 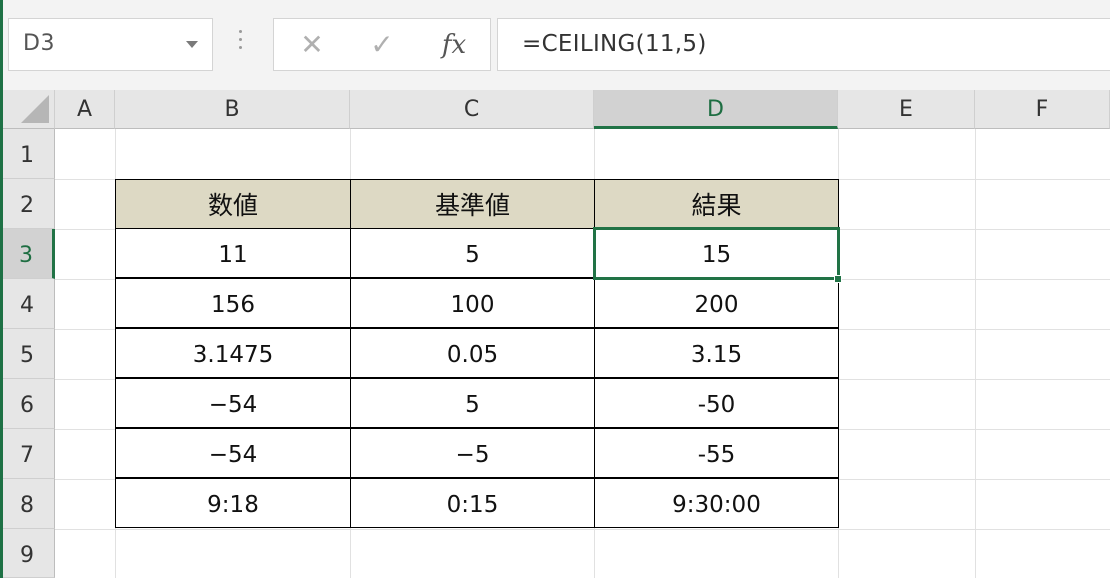 I want to click on name-box-value: D3, so click(x=39, y=43).